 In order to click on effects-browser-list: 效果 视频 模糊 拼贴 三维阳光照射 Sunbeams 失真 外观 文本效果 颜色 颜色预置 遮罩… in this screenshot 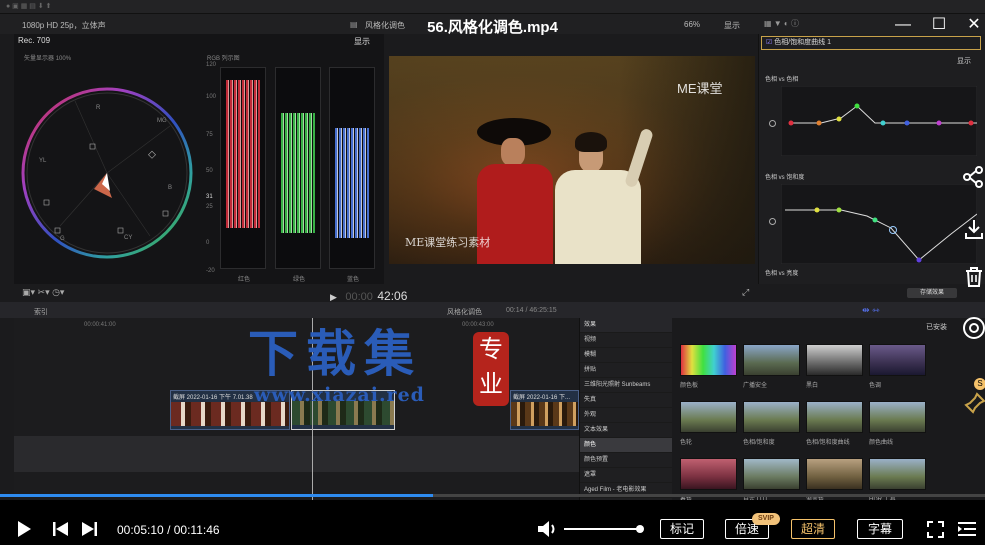, I will do `click(625, 409)`.